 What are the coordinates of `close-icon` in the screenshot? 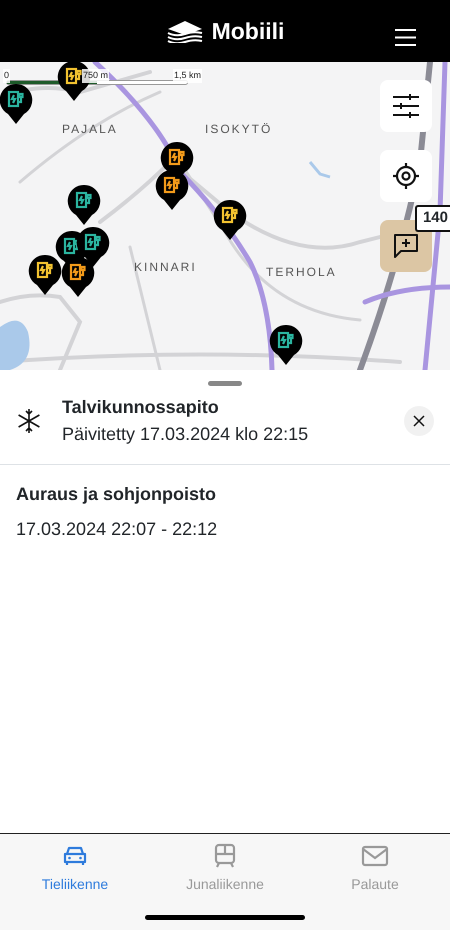 It's located at (419, 421).